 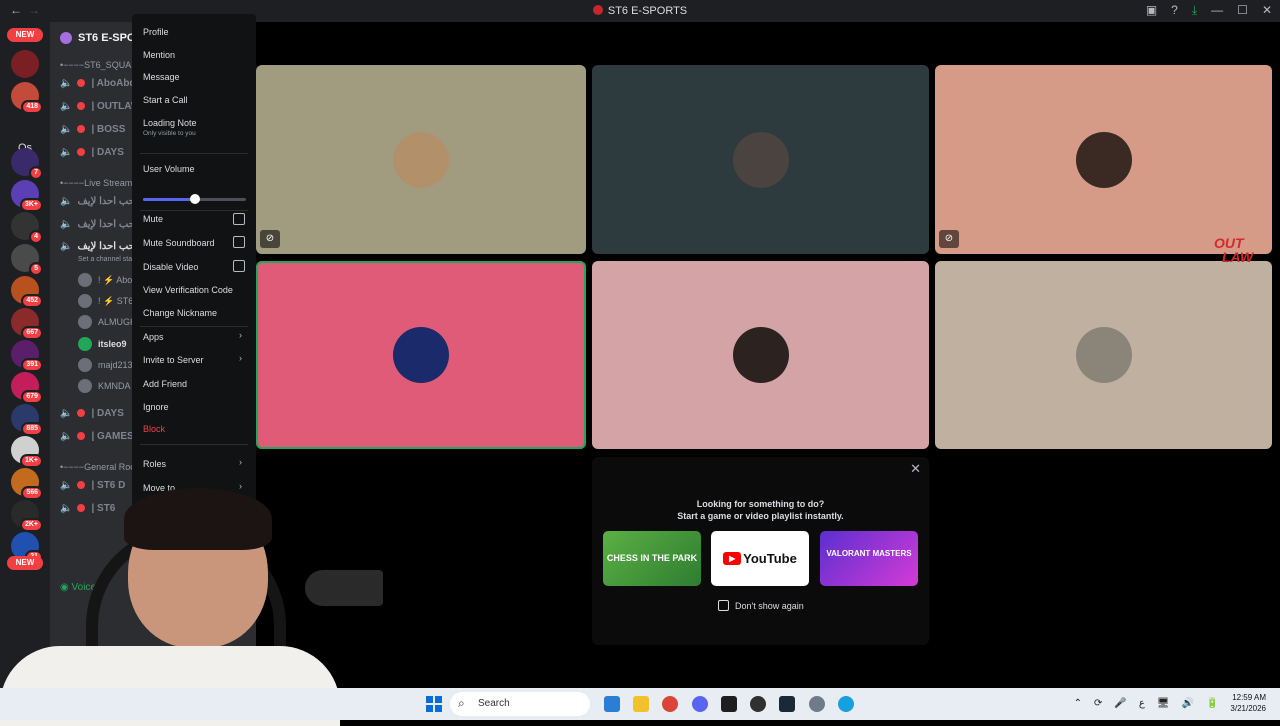 What do you see at coordinates (27, 292) in the screenshot?
I see `server-icon: 452` at bounding box center [27, 292].